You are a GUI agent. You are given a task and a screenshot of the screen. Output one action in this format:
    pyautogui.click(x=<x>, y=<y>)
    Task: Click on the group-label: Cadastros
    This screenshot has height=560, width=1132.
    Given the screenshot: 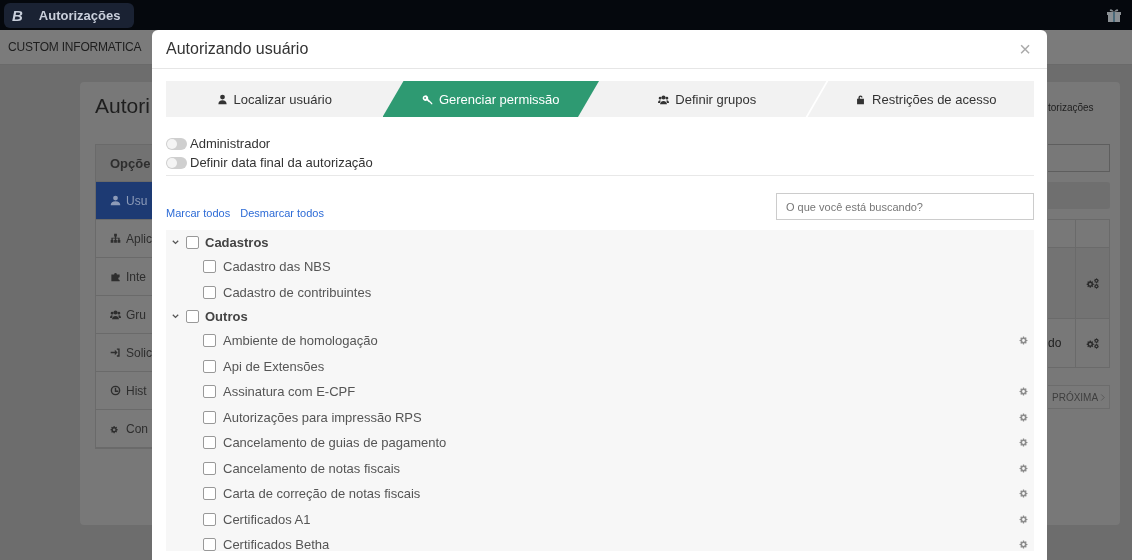 What is the action you would take?
    pyautogui.click(x=237, y=242)
    